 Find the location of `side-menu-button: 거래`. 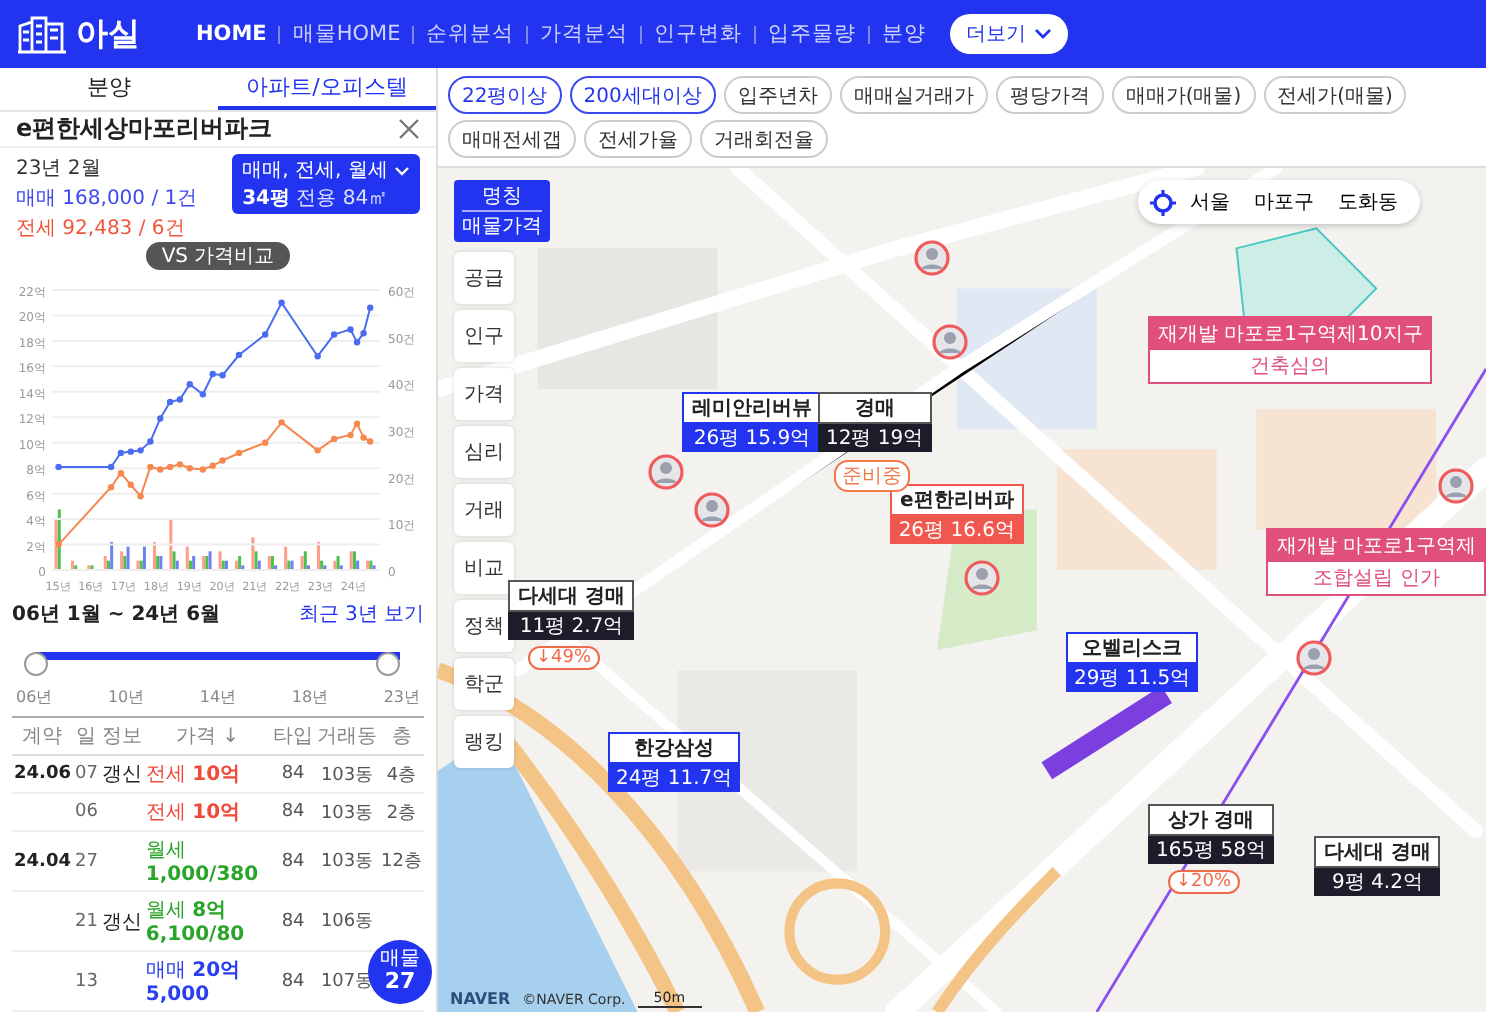

side-menu-button: 거래 is located at coordinates (484, 510).